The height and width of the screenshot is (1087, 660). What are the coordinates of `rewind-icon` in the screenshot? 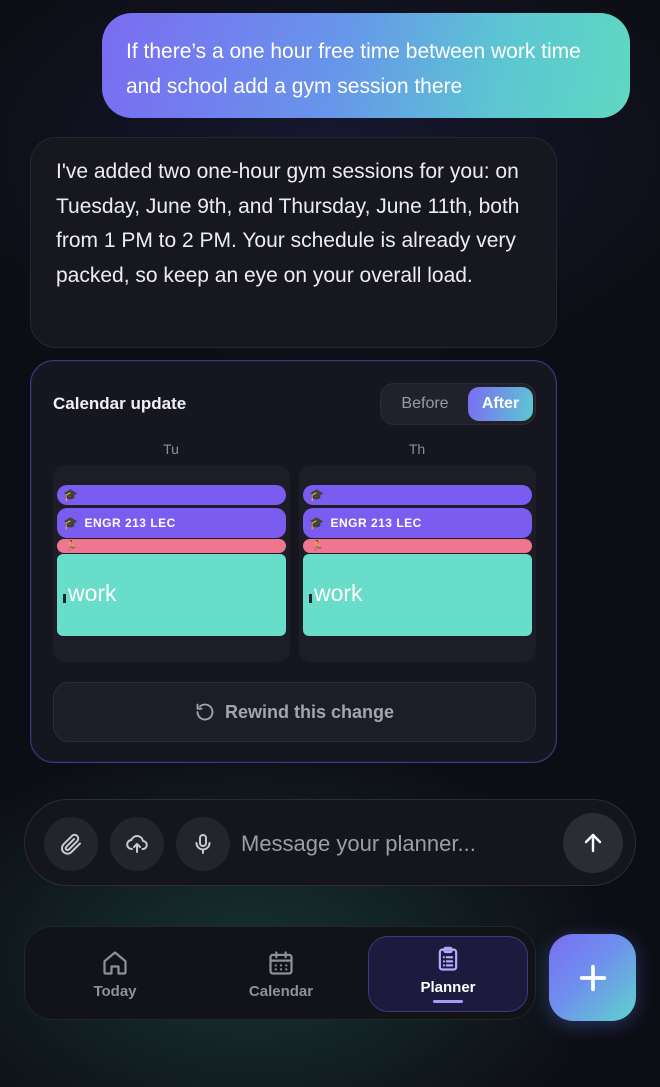 It's located at (205, 712).